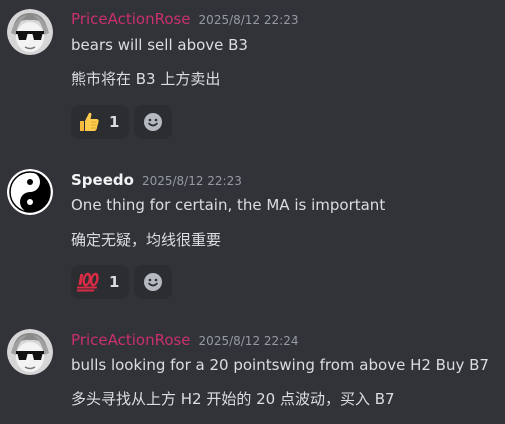 The width and height of the screenshot is (505, 424). I want to click on timestamp: 2025/8/12 22:24, so click(248, 341).